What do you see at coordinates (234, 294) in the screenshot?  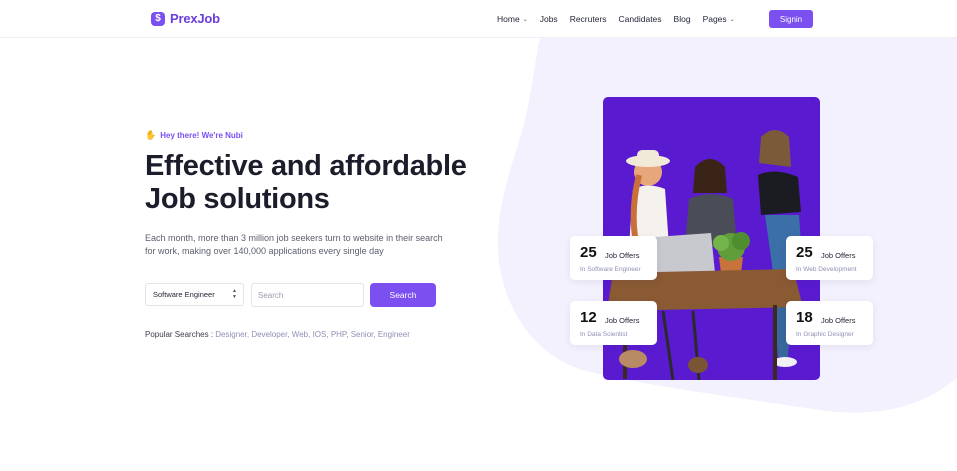 I see `select-arrows-icon: ▲ ▼` at bounding box center [234, 294].